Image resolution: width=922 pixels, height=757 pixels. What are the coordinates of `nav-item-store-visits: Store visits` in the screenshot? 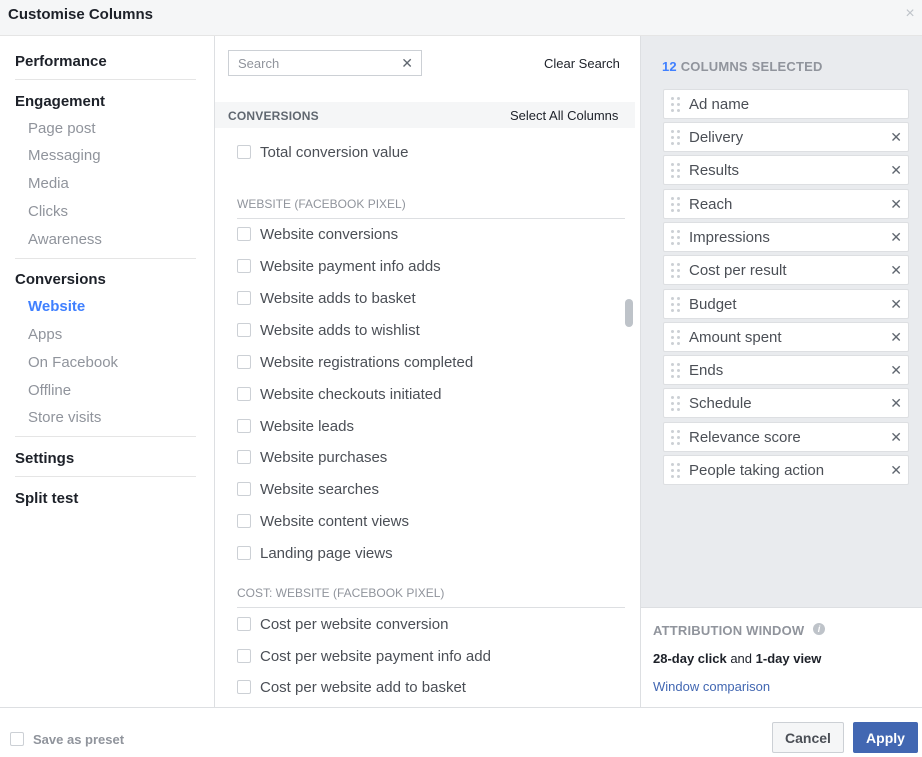 It's located at (64, 418).